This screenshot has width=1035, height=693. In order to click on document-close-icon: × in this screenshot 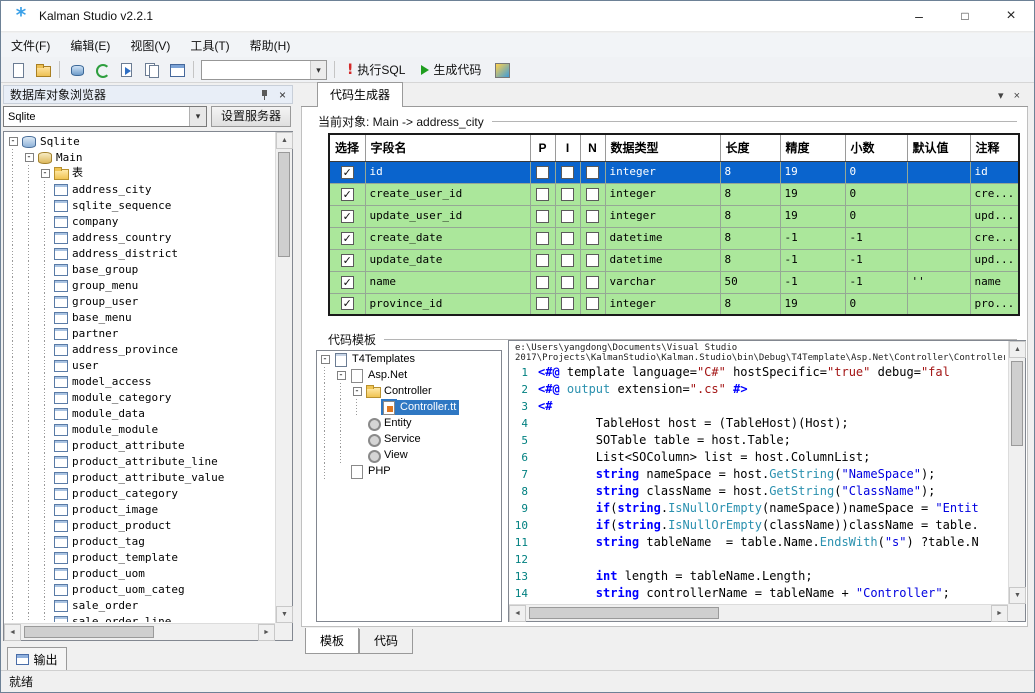, I will do `click(1017, 96)`.